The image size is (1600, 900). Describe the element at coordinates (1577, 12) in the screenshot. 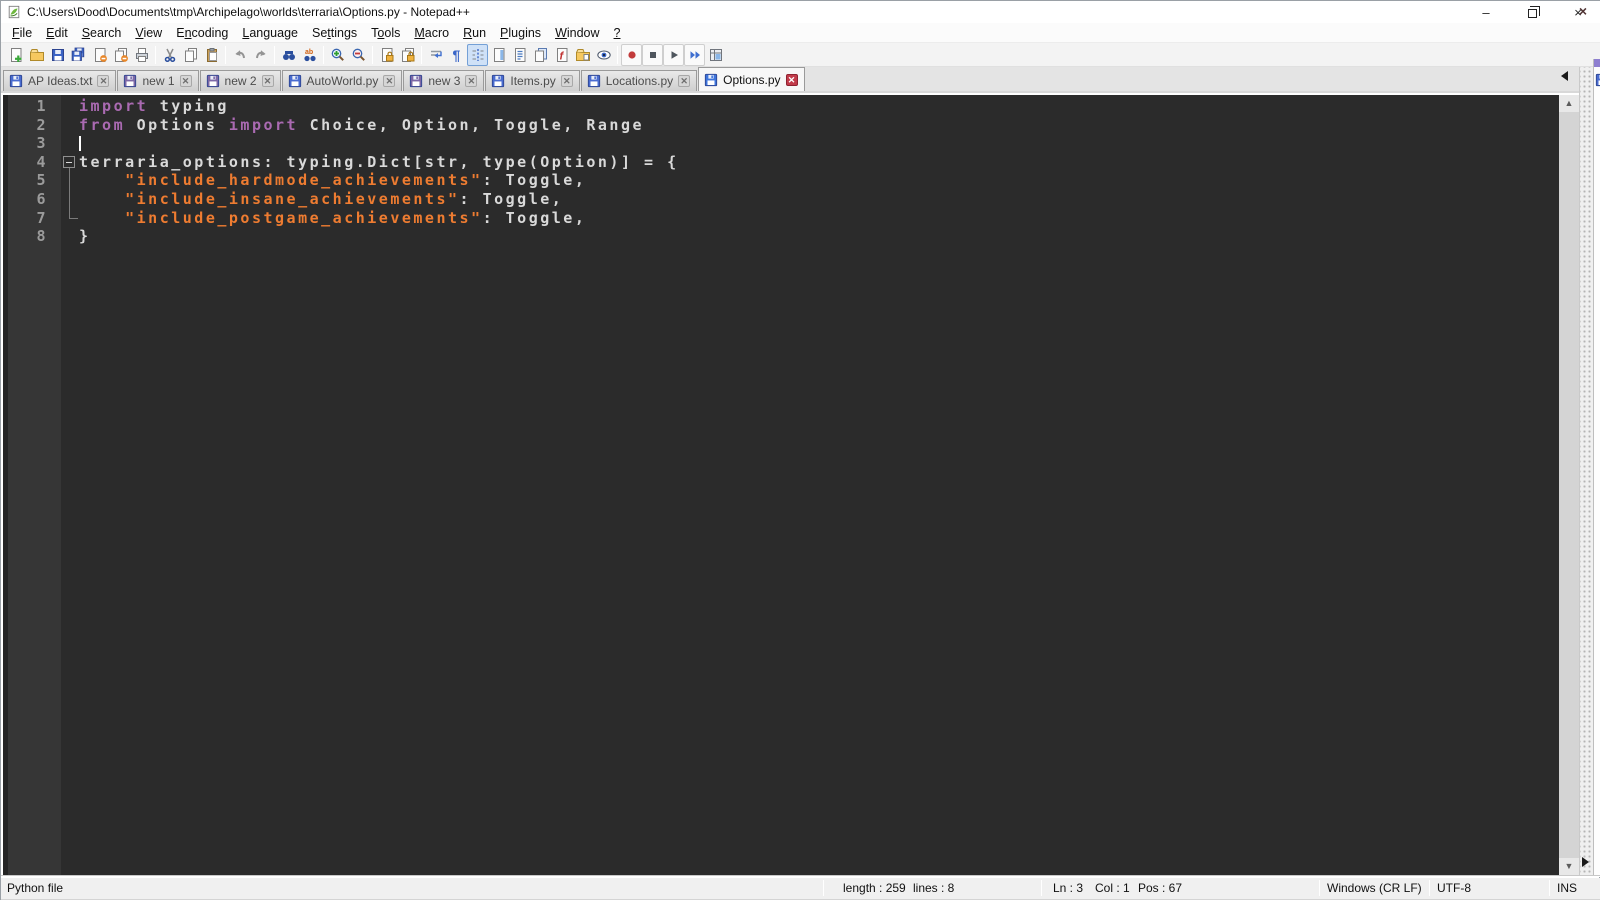

I see `close-button: ×` at that location.